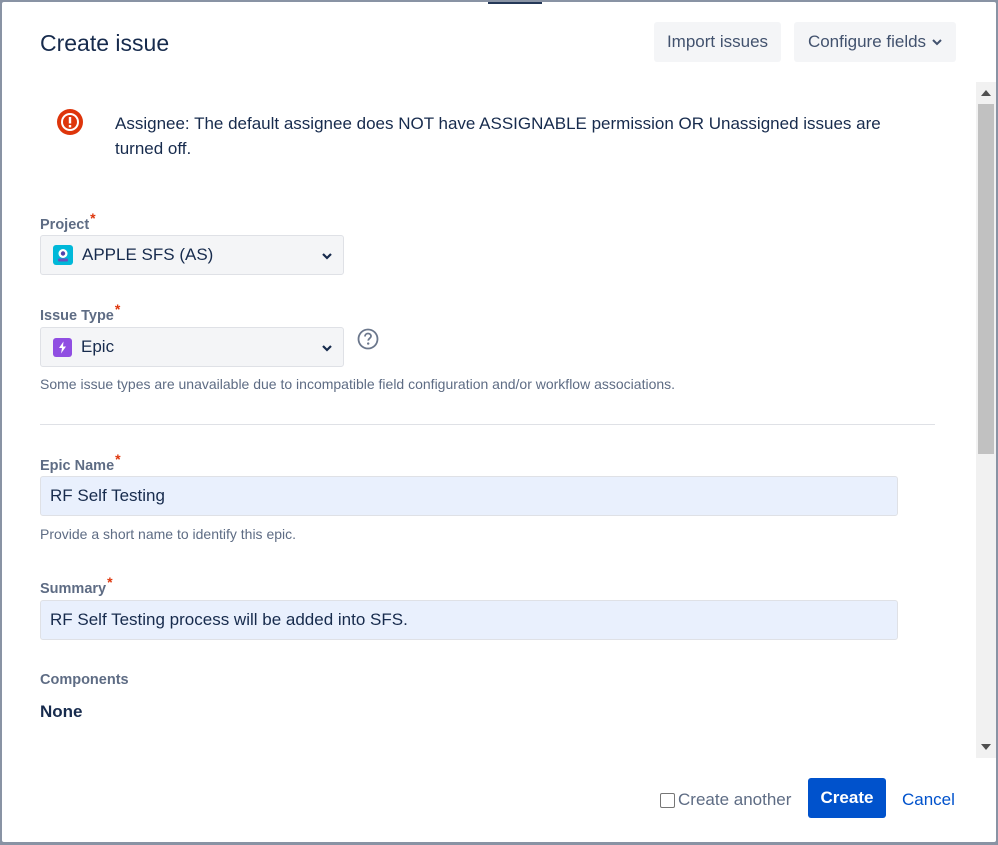 Image resolution: width=998 pixels, height=845 pixels. I want to click on issue-type-label: Issue Type*, so click(80, 312).